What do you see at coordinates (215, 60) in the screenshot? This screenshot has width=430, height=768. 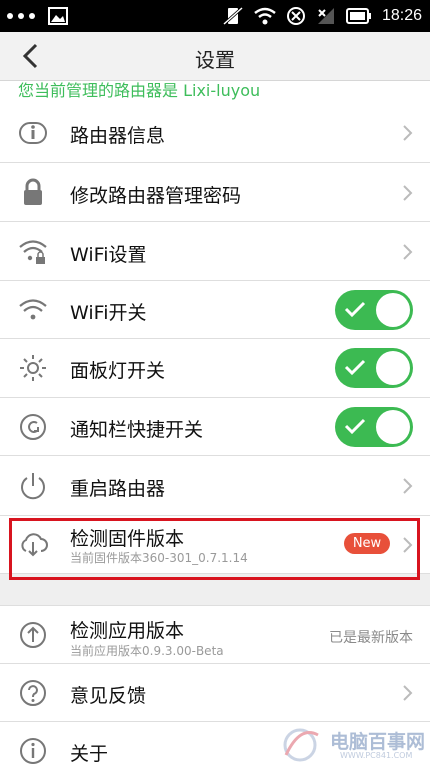 I see `page-title: 设置` at bounding box center [215, 60].